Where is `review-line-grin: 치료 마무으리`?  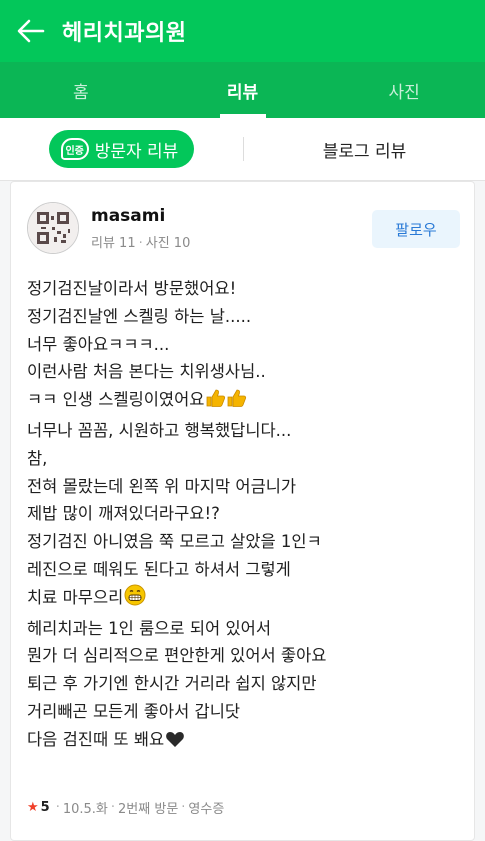
review-line-grin: 치료 마무으리 is located at coordinates (245, 599).